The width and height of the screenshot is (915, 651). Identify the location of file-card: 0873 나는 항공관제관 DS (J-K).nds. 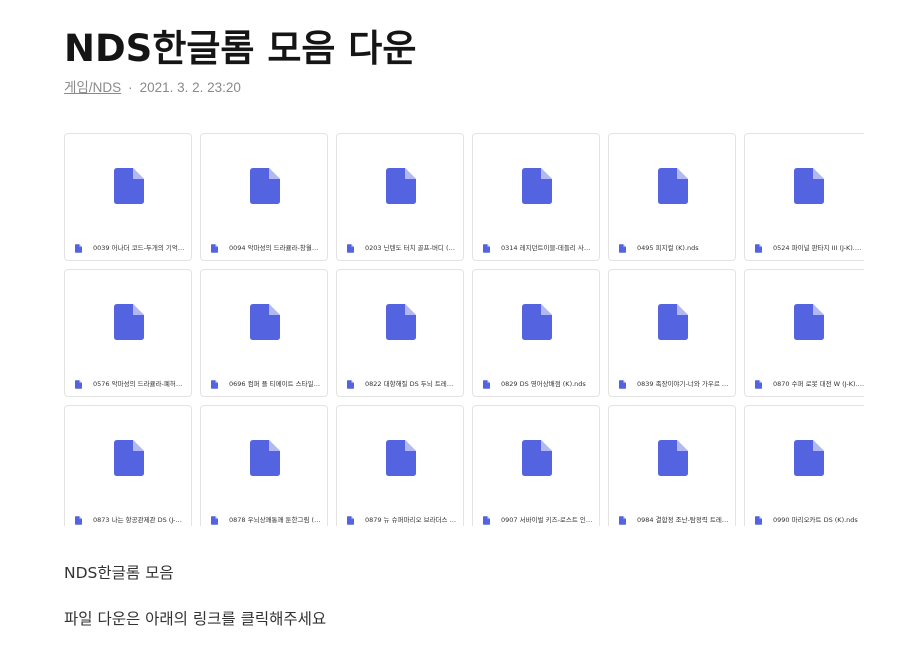
(128, 465).